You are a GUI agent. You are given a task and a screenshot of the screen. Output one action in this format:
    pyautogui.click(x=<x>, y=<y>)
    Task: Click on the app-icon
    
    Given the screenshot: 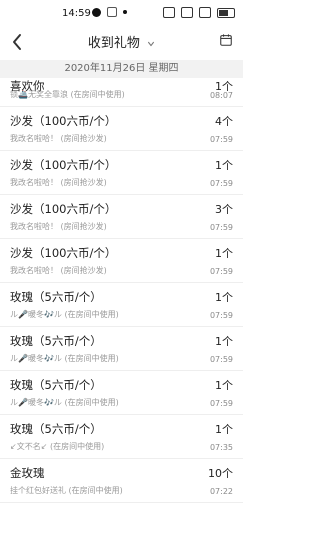 What is the action you would take?
    pyautogui.click(x=112, y=12)
    